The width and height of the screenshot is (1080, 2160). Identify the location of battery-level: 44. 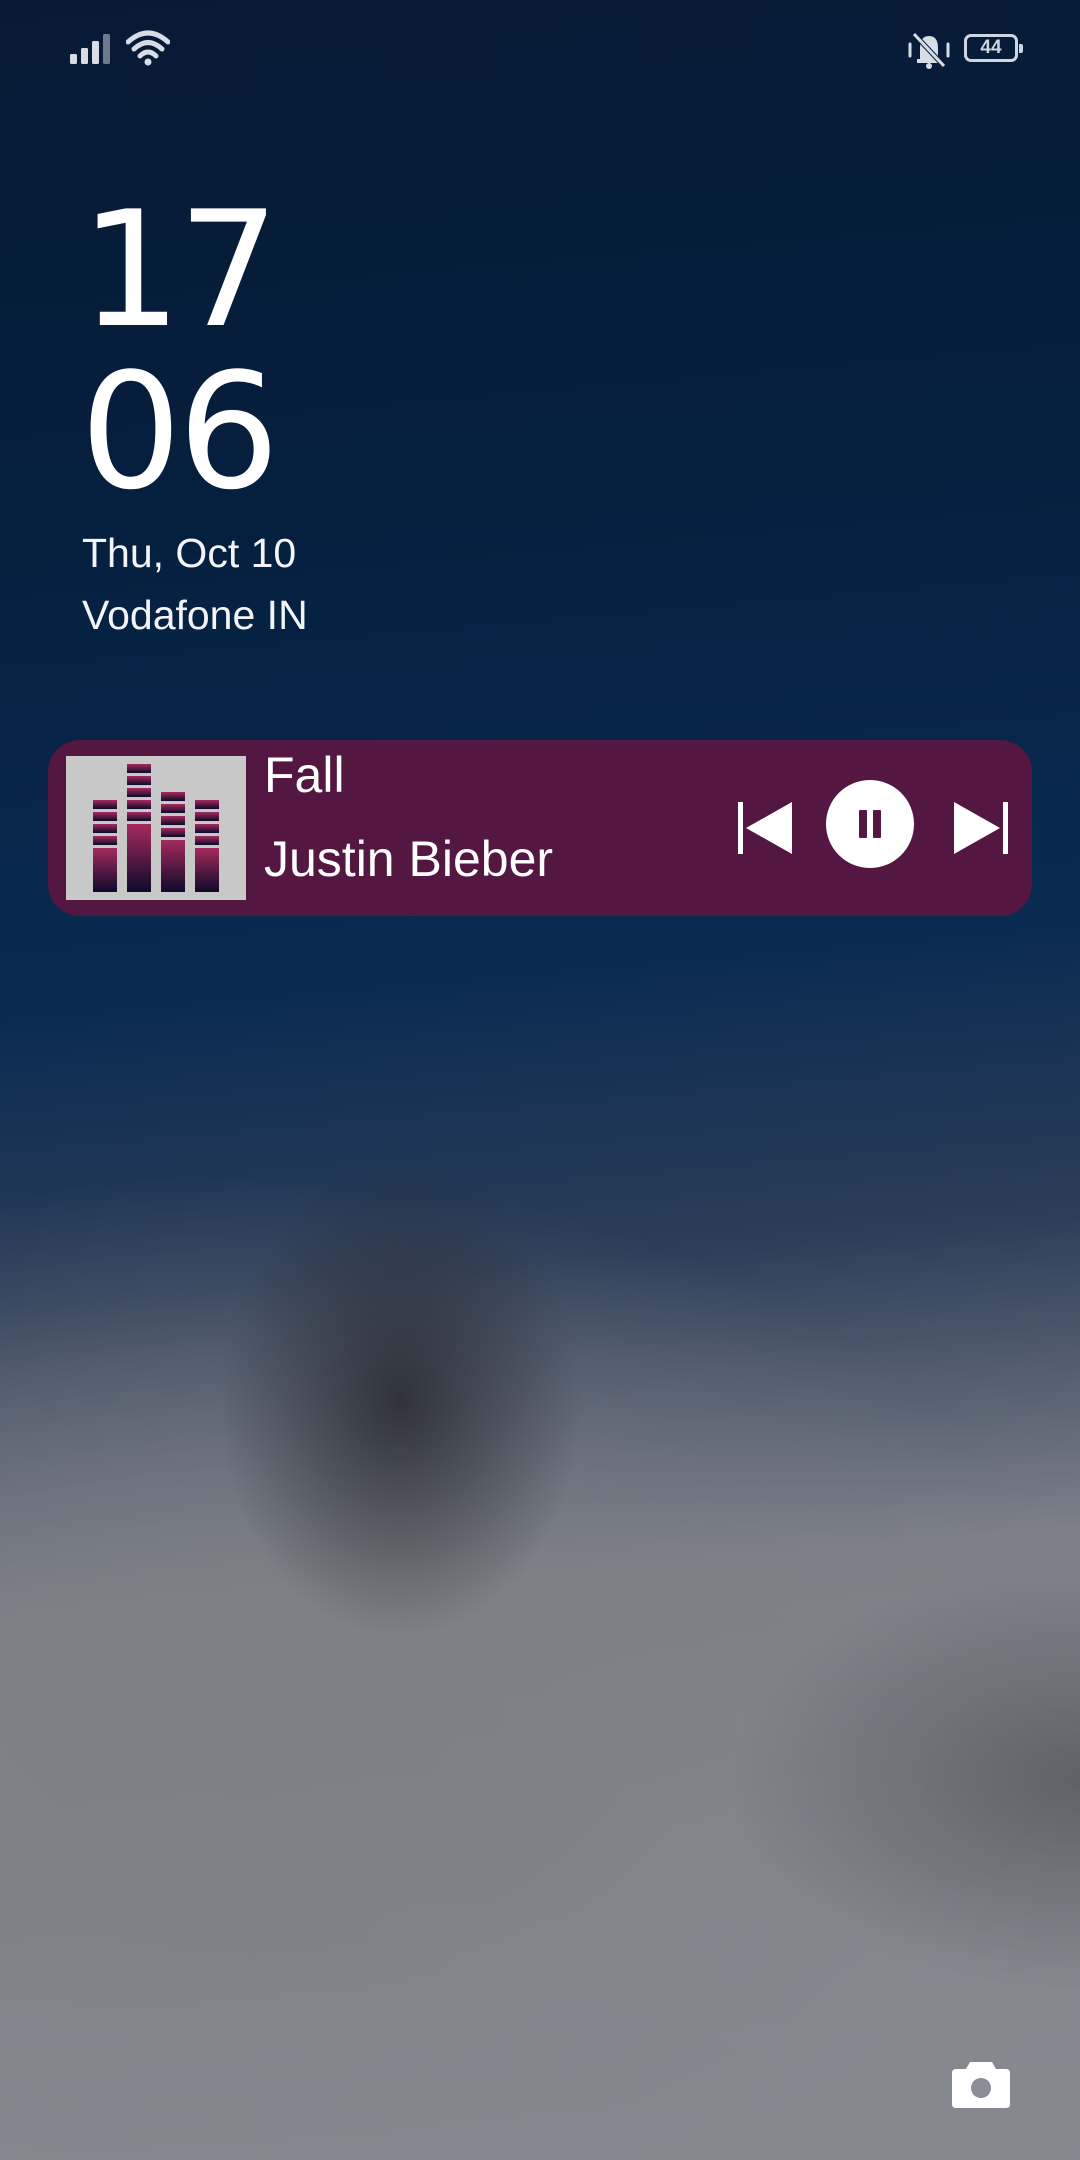
(991, 47).